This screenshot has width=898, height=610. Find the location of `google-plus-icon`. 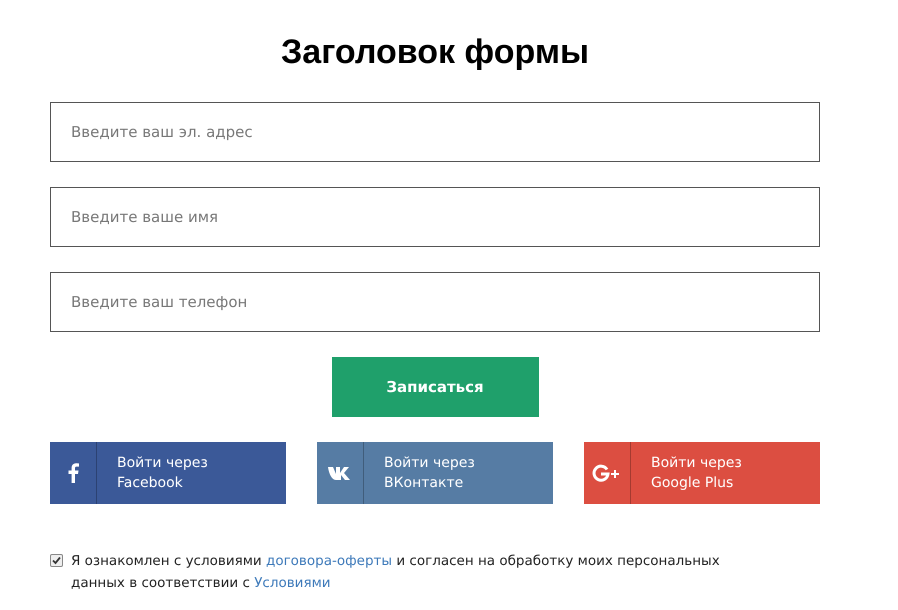

google-plus-icon is located at coordinates (607, 473).